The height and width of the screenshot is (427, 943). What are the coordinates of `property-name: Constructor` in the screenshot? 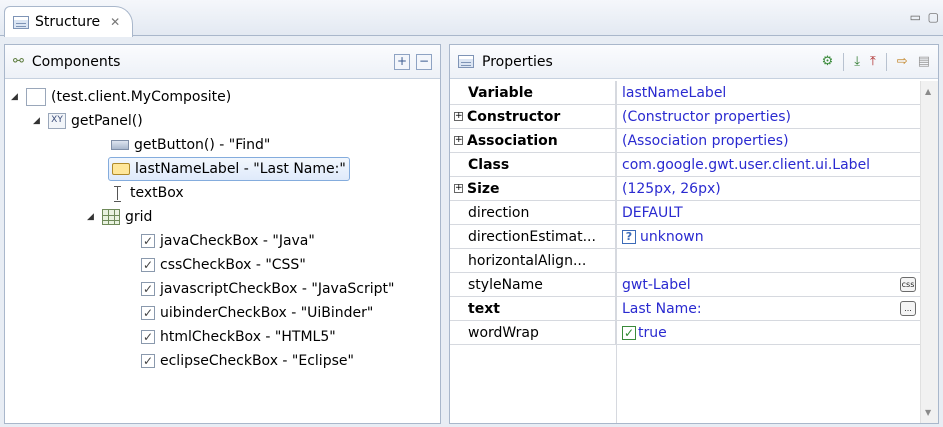 It's located at (514, 116).